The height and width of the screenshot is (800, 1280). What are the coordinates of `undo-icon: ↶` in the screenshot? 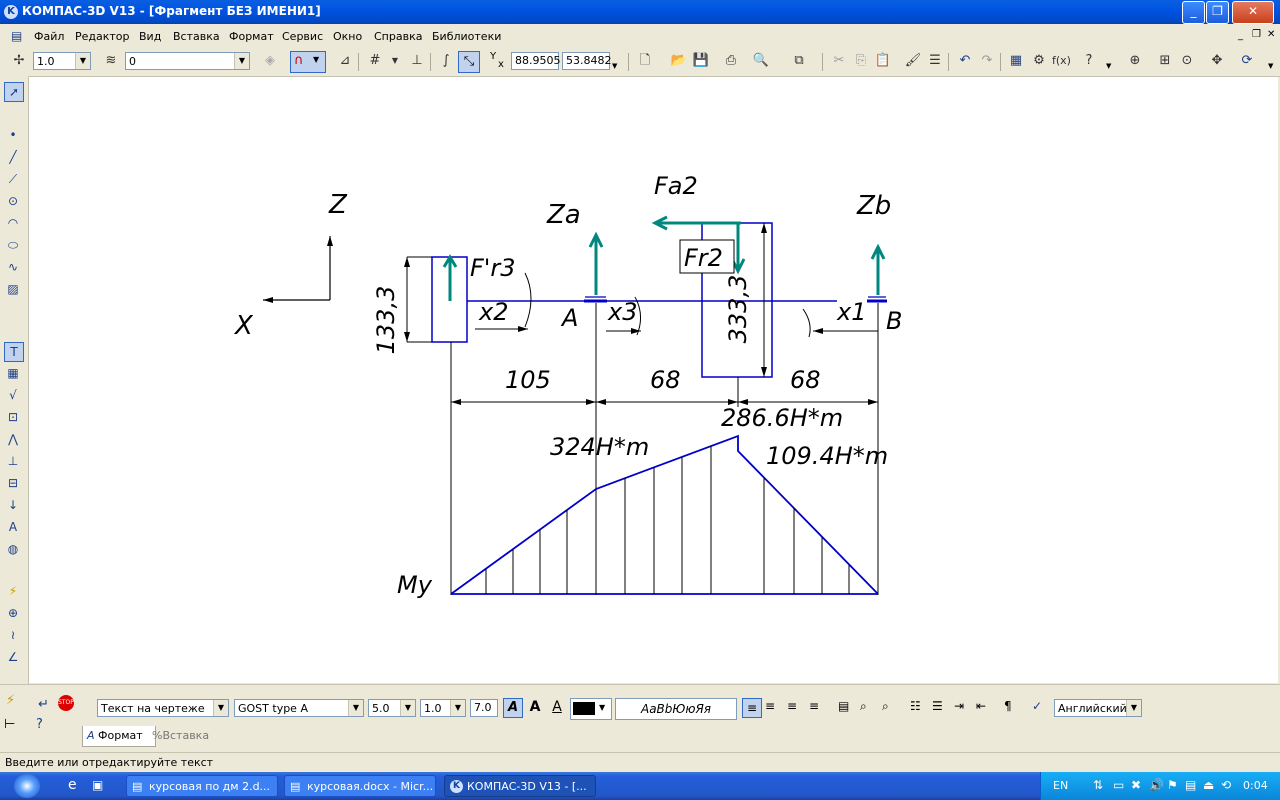 It's located at (965, 61).